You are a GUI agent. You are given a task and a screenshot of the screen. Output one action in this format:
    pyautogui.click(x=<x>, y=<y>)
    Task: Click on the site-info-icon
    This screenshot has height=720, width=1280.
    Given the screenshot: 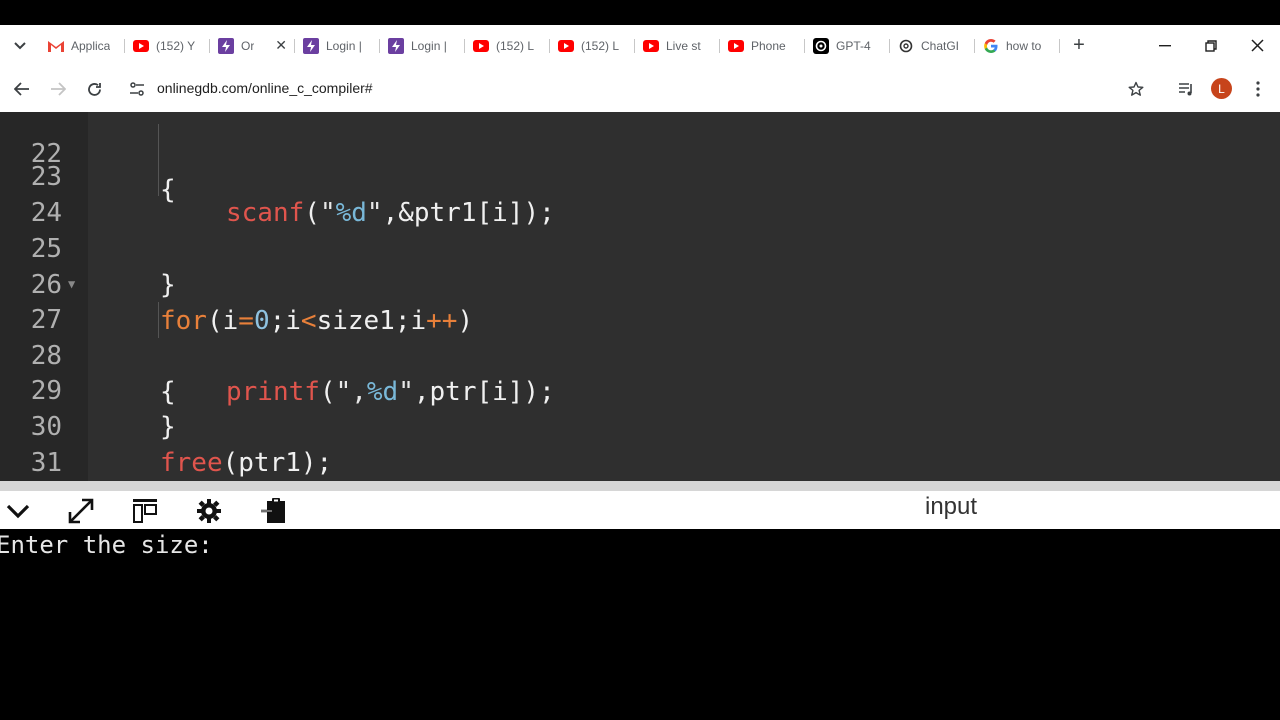 What is the action you would take?
    pyautogui.click(x=137, y=89)
    